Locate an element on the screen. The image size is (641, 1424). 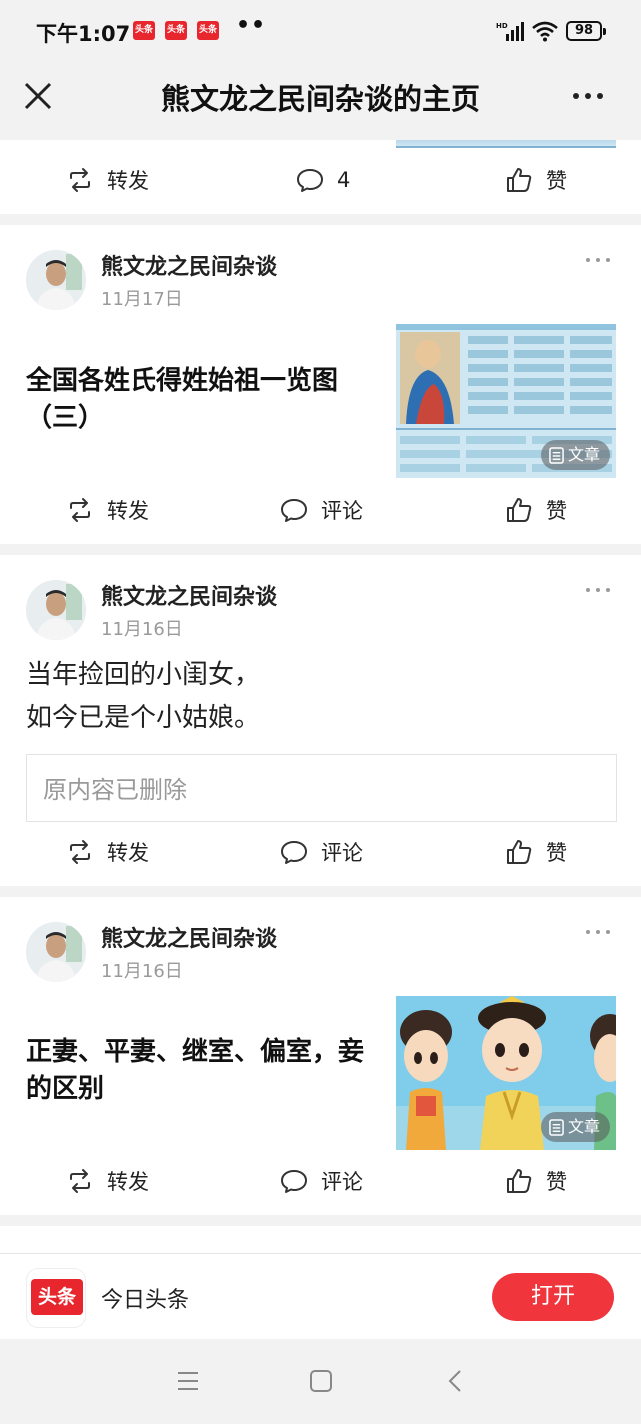
action-bar: 转发 4 赞 is located at coordinates (320, 180).